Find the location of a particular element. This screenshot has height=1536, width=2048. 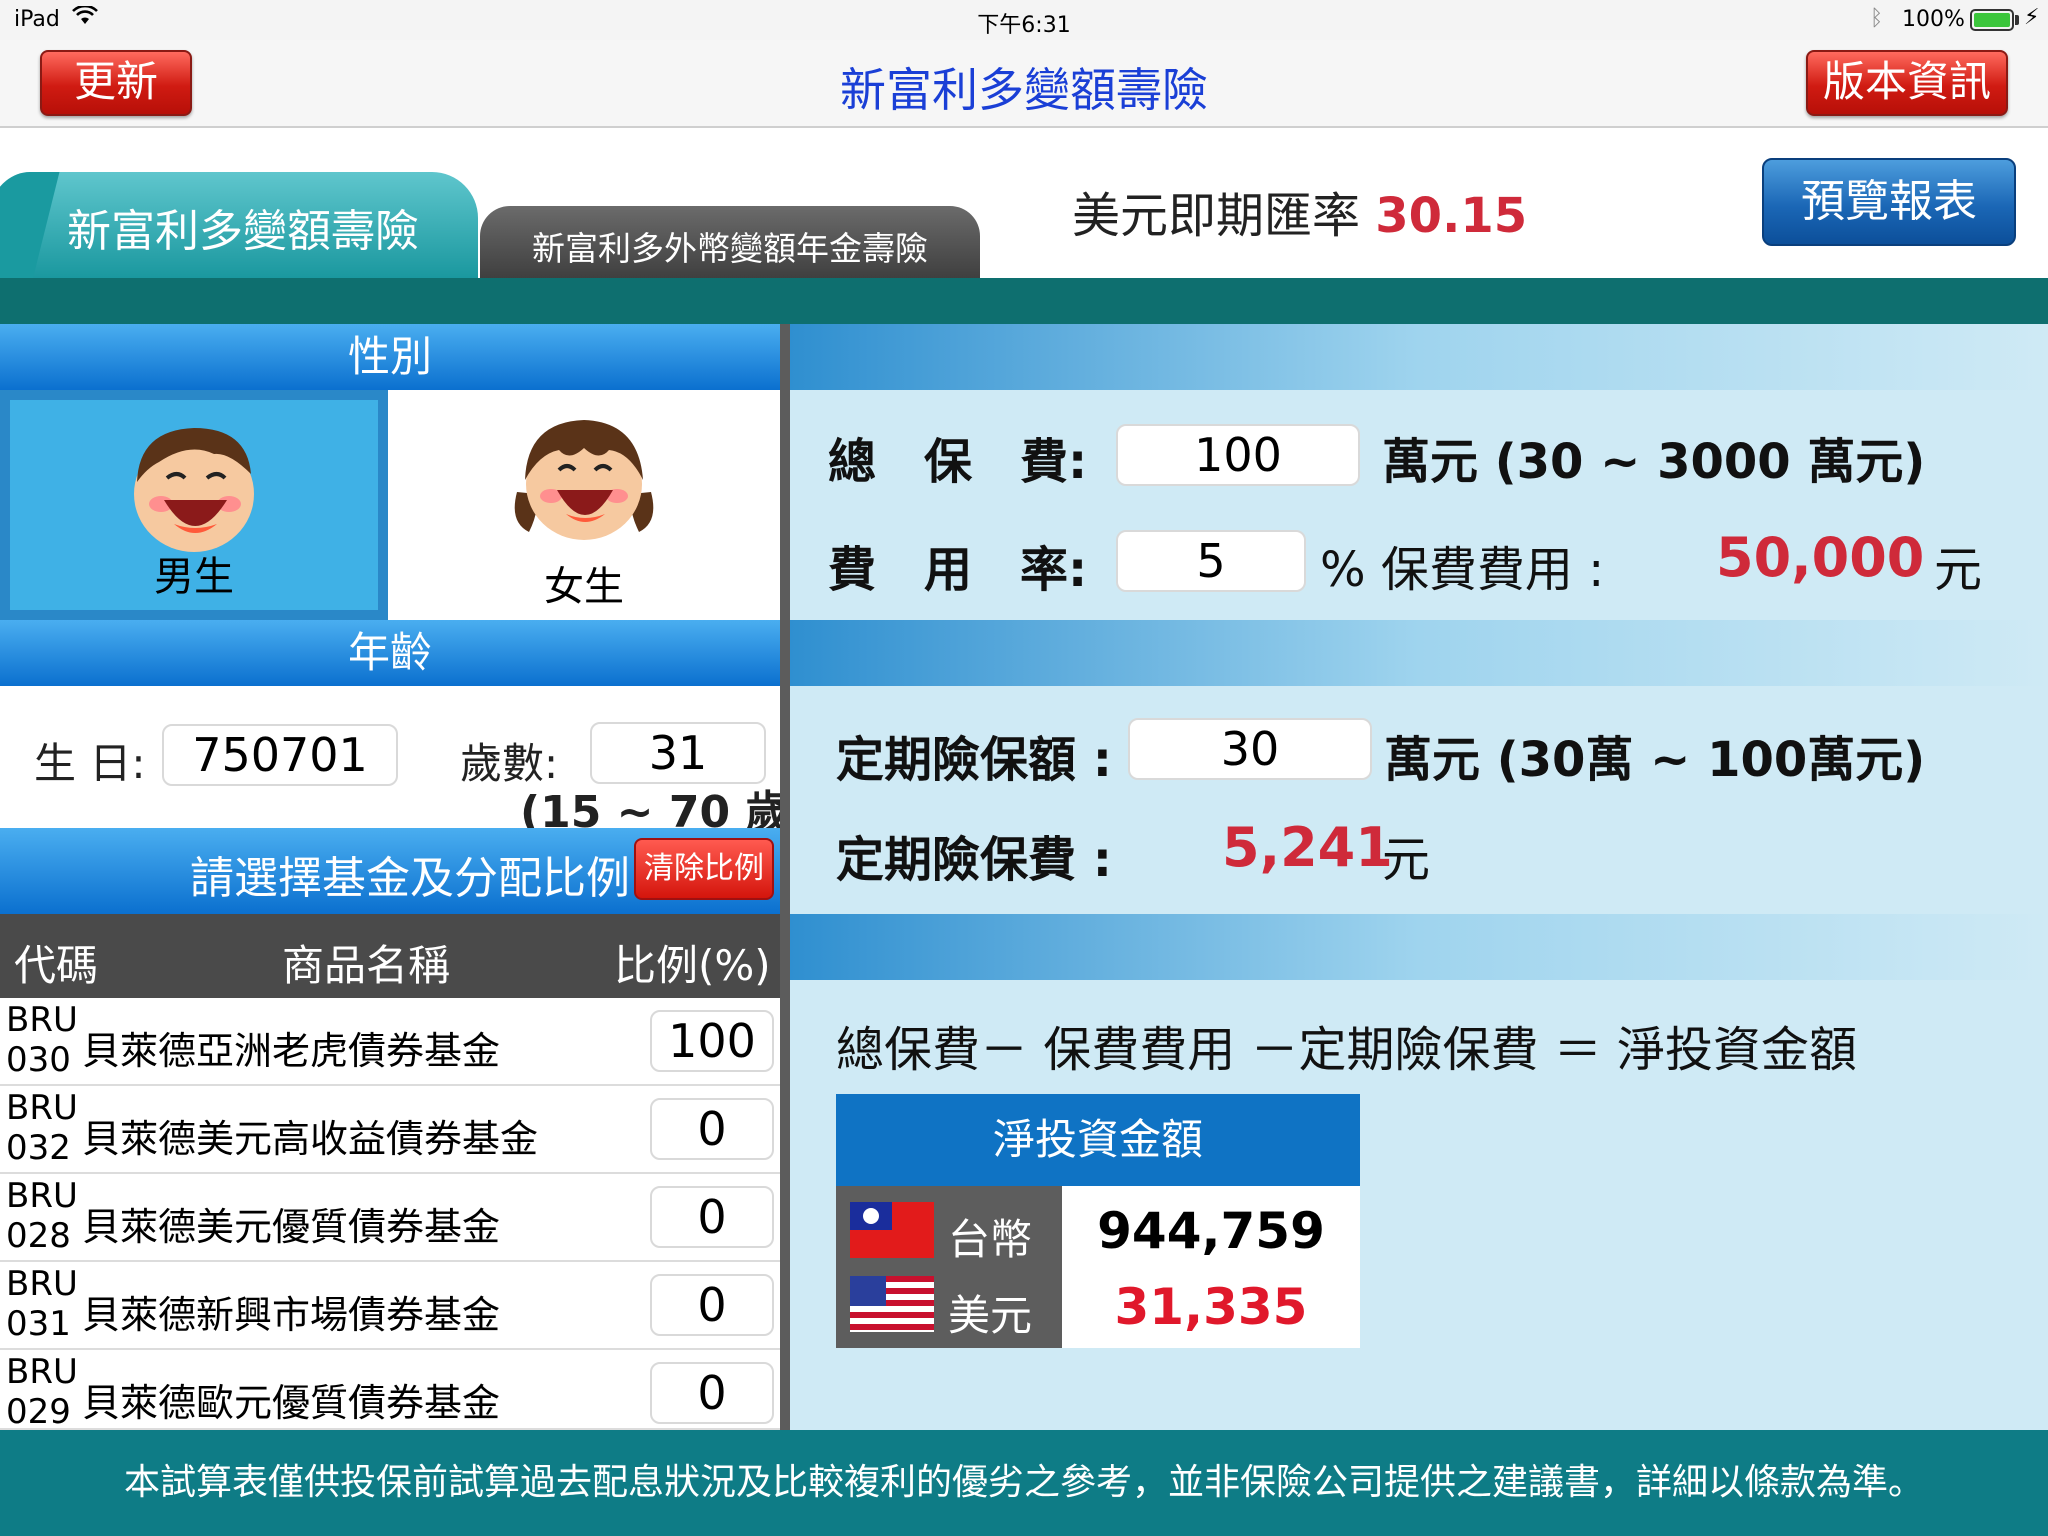

boy-face-icon is located at coordinates (194, 490).